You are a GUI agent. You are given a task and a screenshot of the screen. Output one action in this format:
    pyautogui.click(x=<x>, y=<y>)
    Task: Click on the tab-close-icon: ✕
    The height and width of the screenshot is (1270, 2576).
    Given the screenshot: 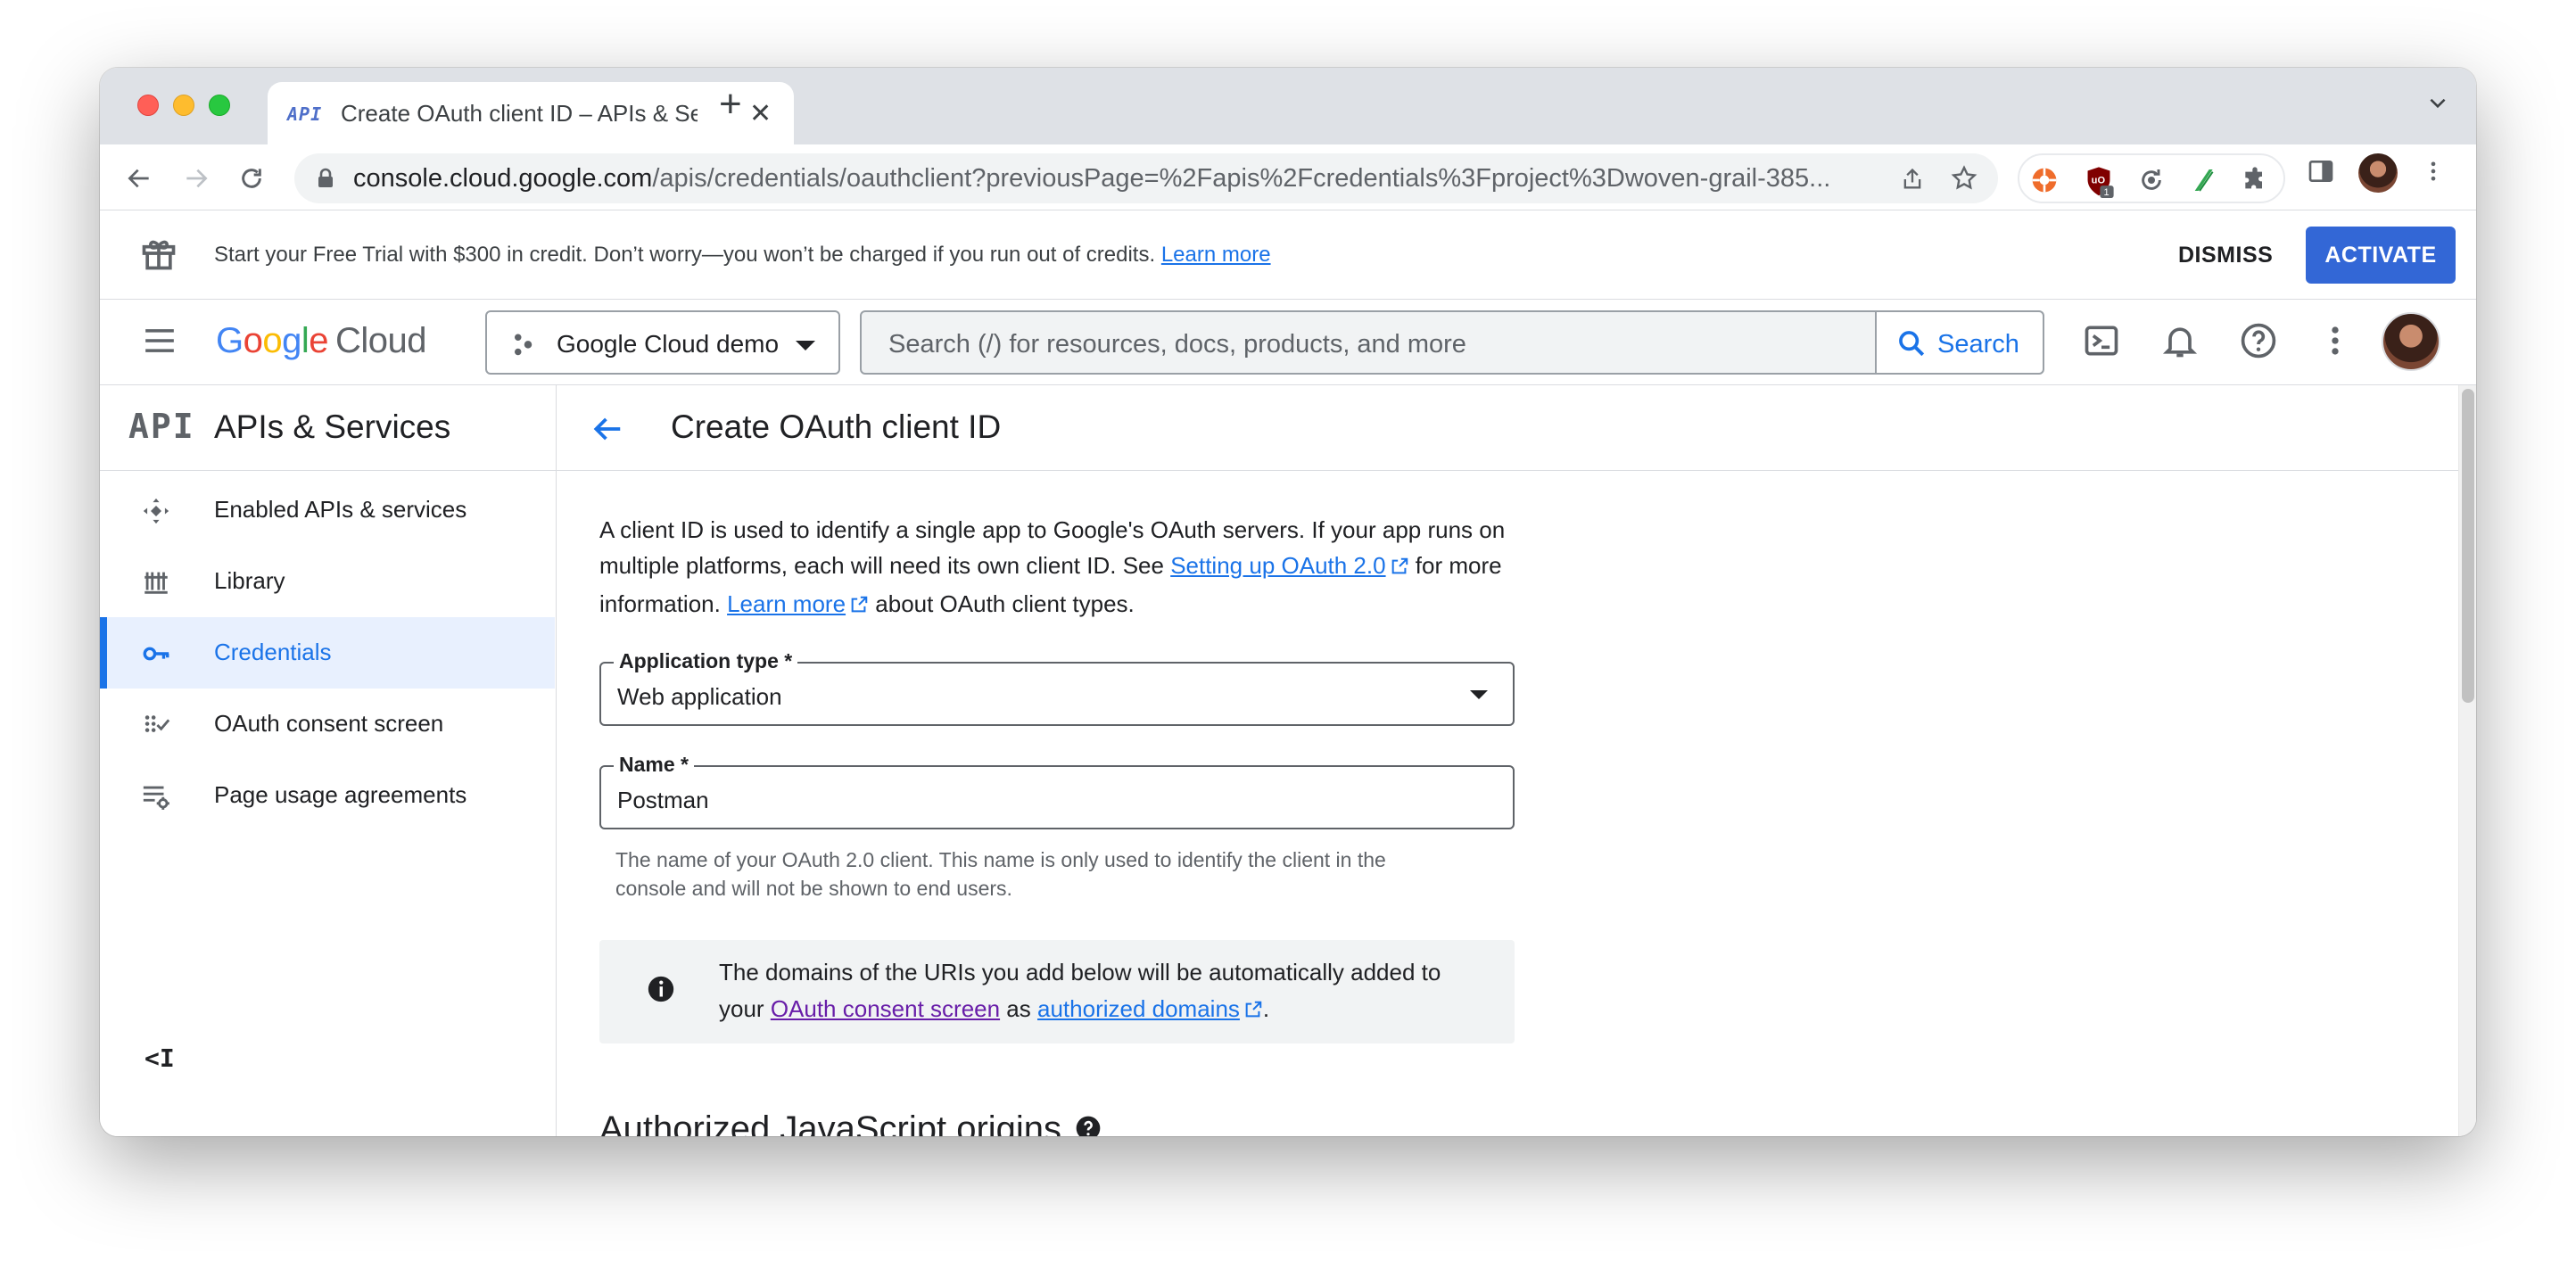 What is the action you would take?
    pyautogui.click(x=760, y=114)
    